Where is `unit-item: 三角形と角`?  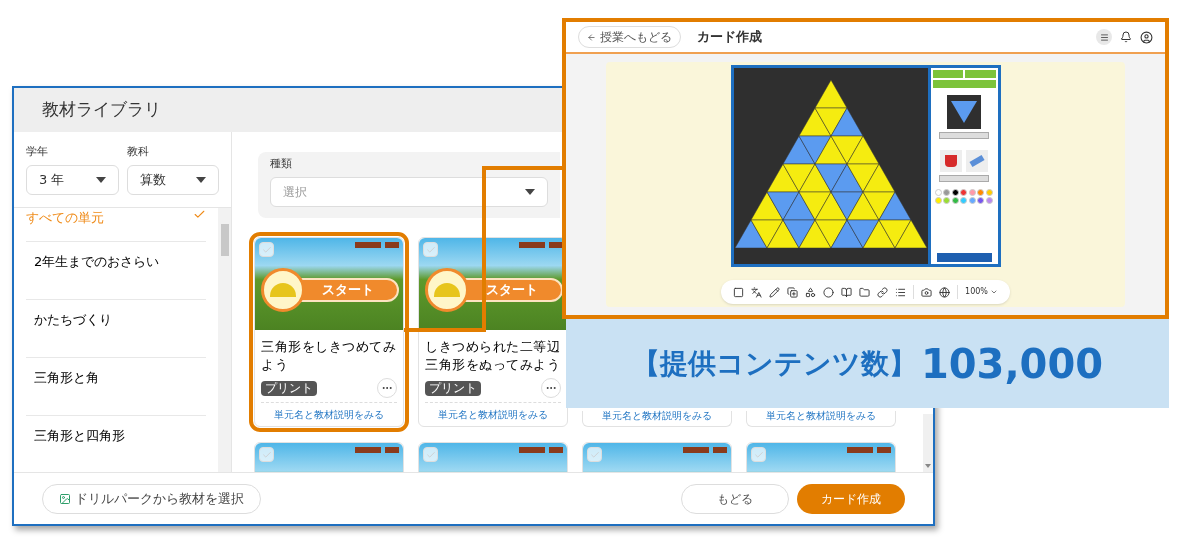
unit-item: 三角形と角 is located at coordinates (116, 386).